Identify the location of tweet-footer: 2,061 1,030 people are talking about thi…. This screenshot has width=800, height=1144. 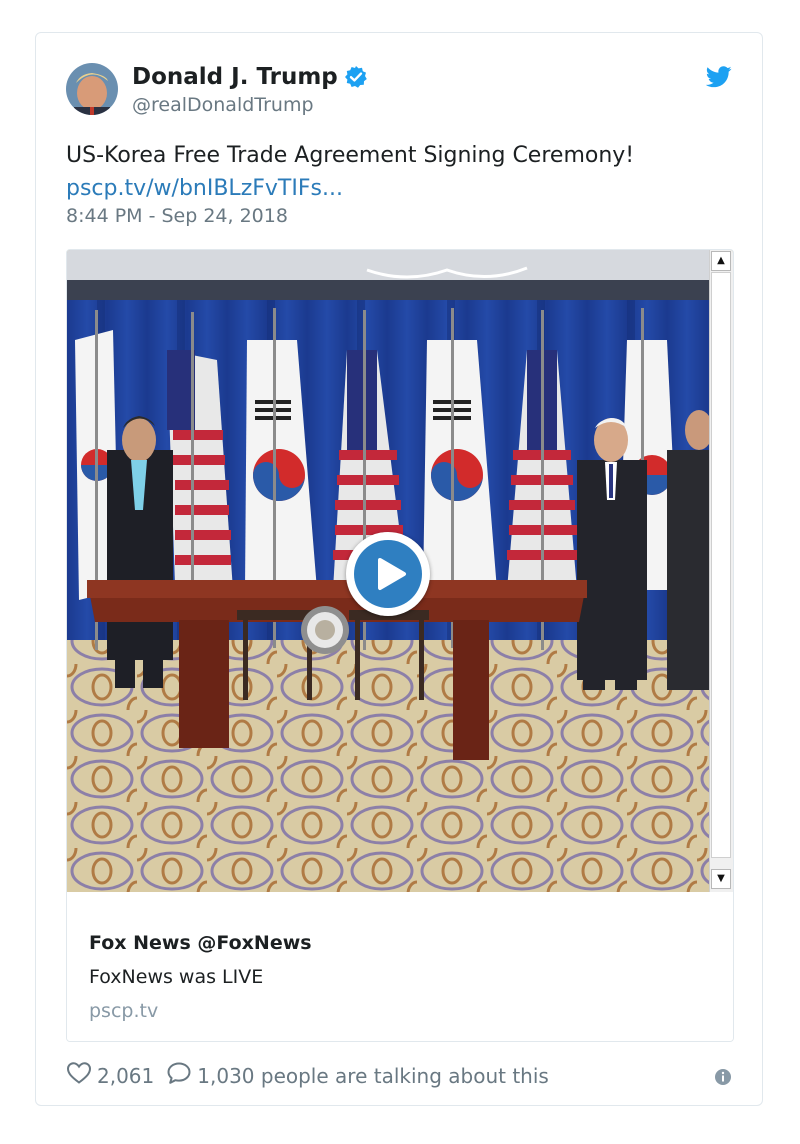
(307, 1075).